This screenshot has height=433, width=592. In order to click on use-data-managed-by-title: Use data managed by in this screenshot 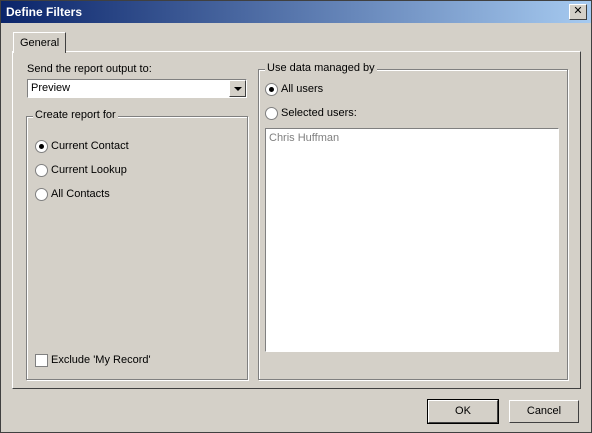, I will do `click(321, 68)`.